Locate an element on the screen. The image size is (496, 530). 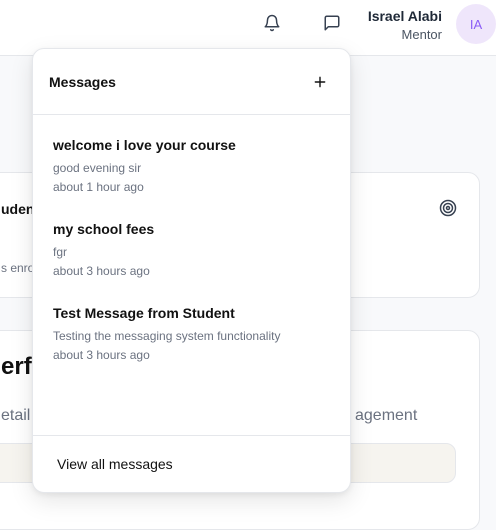
target-icon is located at coordinates (448, 210).